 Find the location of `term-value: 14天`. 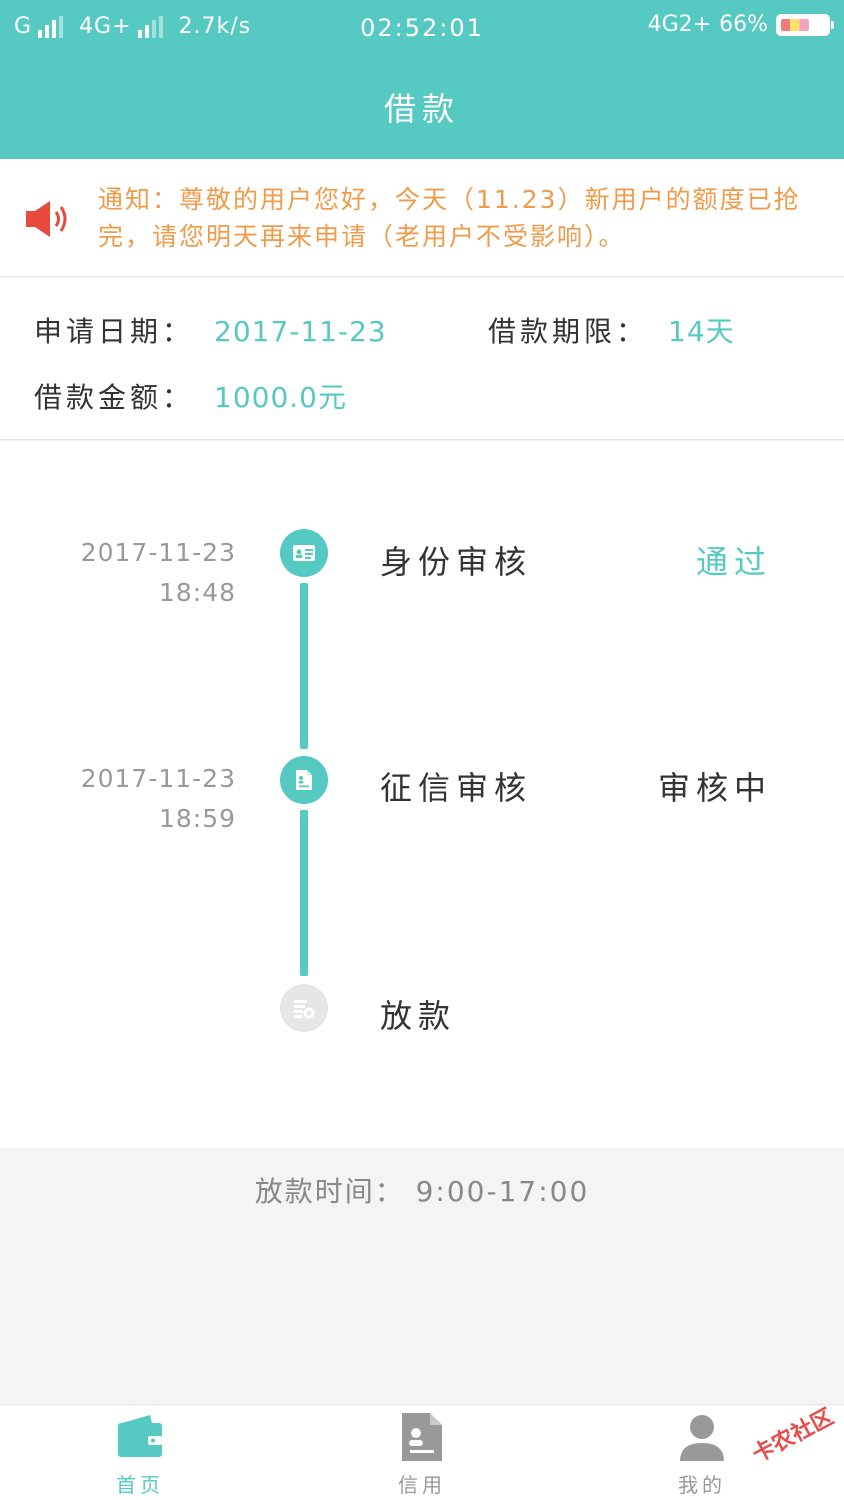

term-value: 14天 is located at coordinates (701, 331).